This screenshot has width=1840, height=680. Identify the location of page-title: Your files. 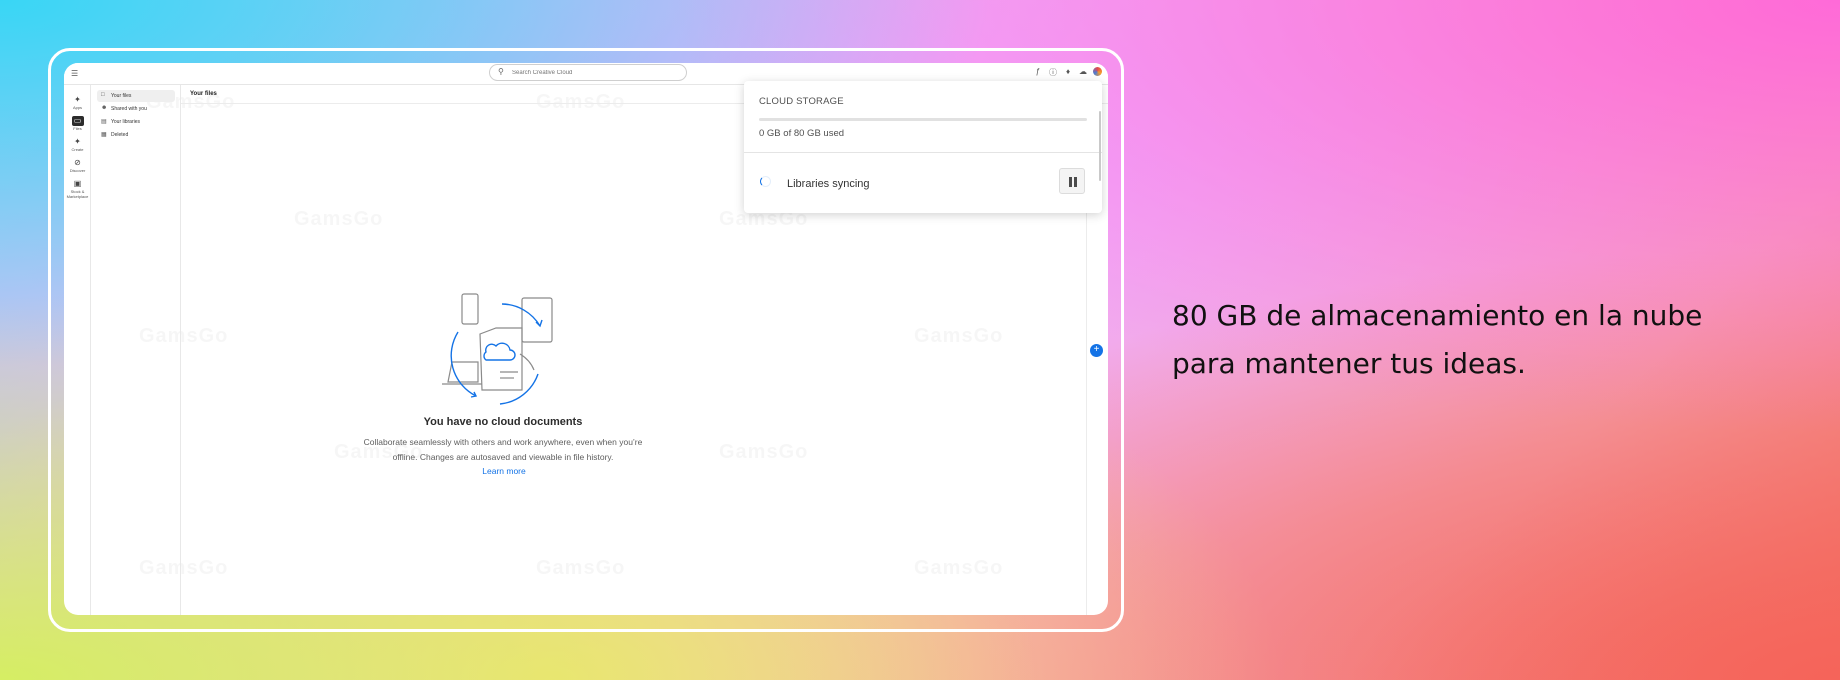
(203, 94).